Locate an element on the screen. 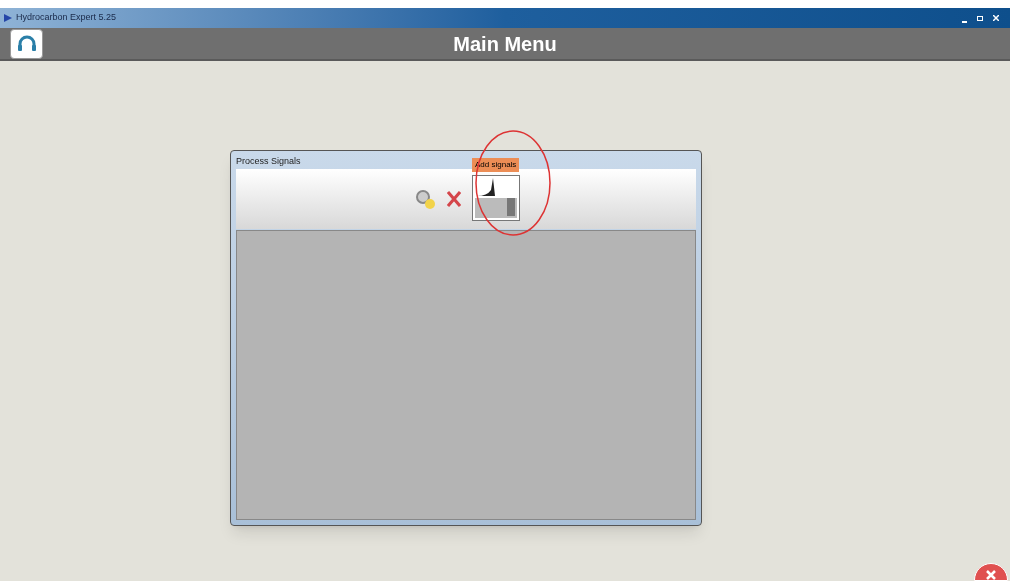  exit-button is located at coordinates (991, 572).